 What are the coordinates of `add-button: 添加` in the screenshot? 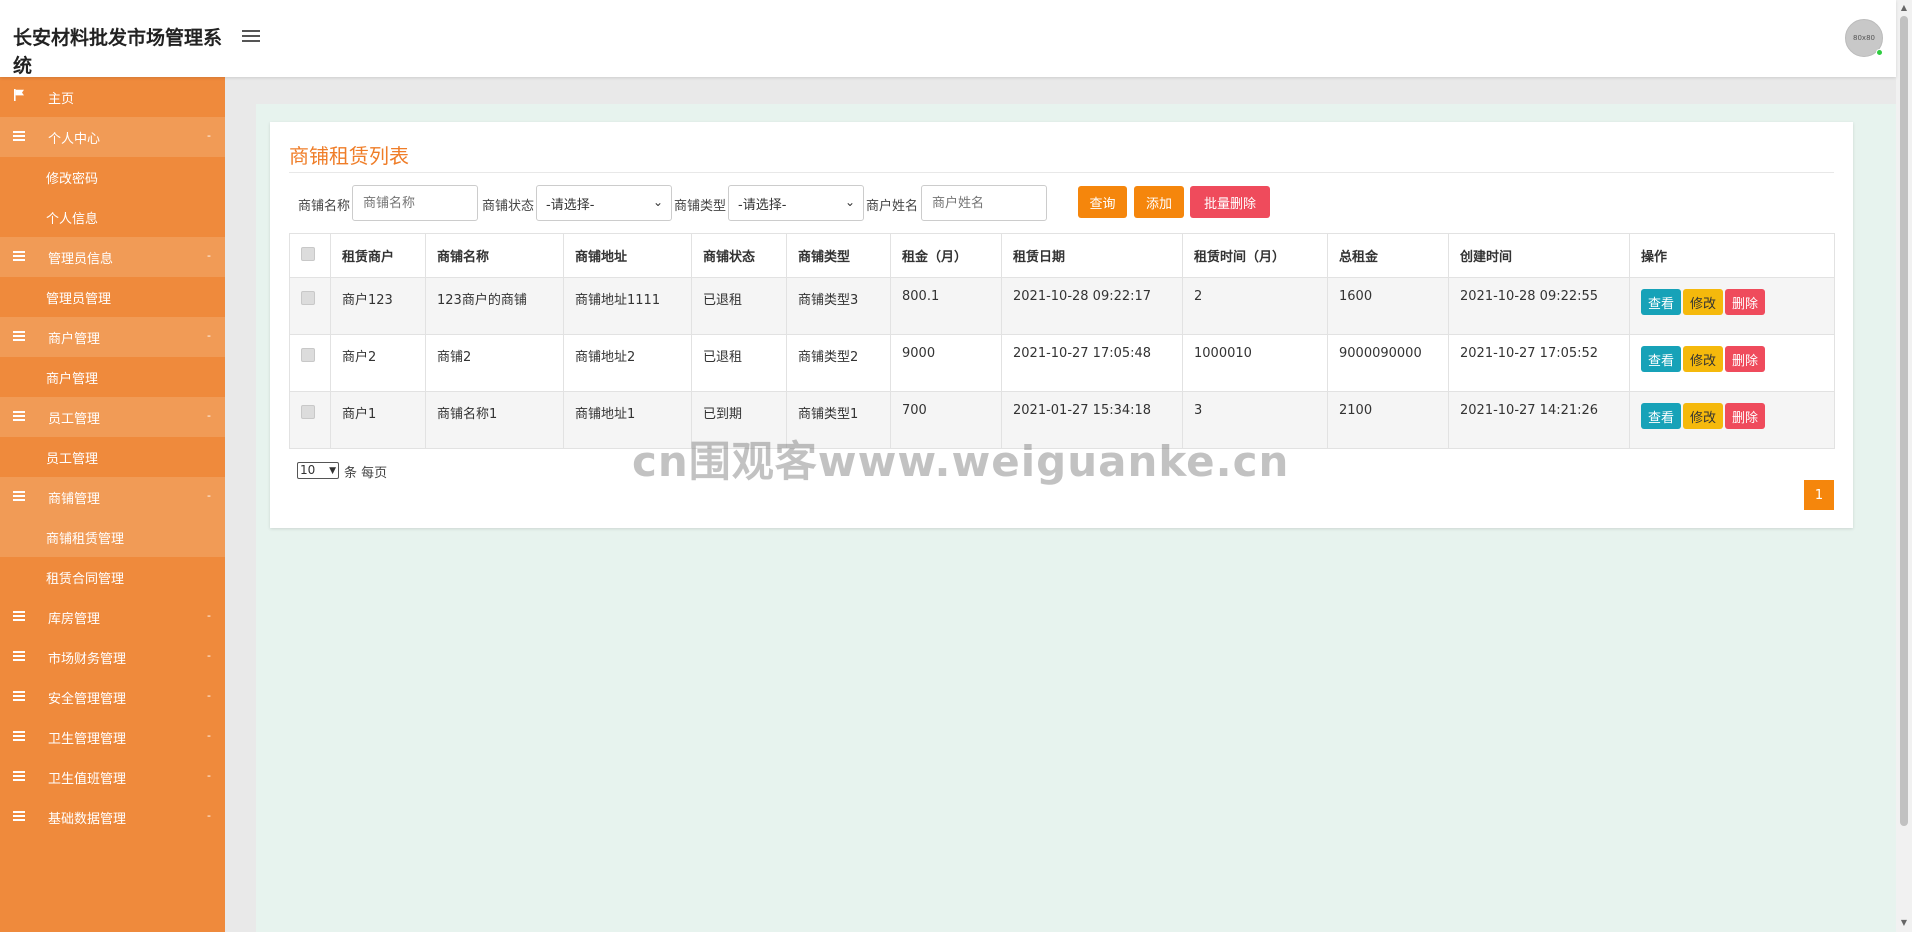 It's located at (1159, 202).